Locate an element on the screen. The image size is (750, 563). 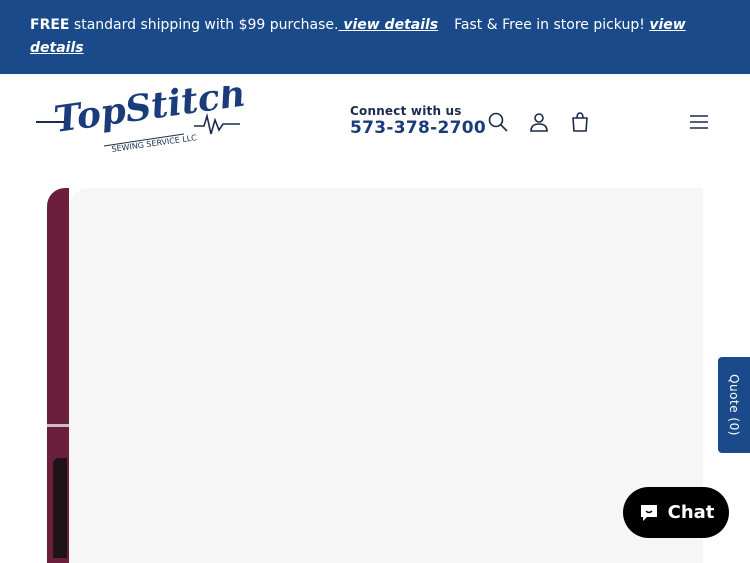
connect-label: Connect with us is located at coordinates (406, 111).